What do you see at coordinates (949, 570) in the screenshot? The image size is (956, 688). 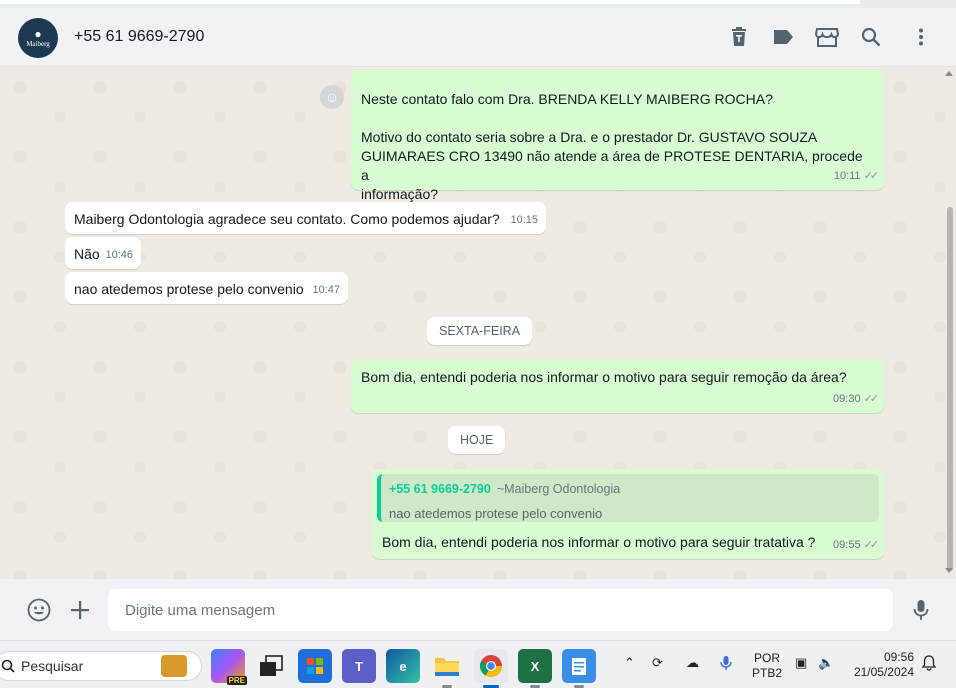 I see `scroll-down-icon` at bounding box center [949, 570].